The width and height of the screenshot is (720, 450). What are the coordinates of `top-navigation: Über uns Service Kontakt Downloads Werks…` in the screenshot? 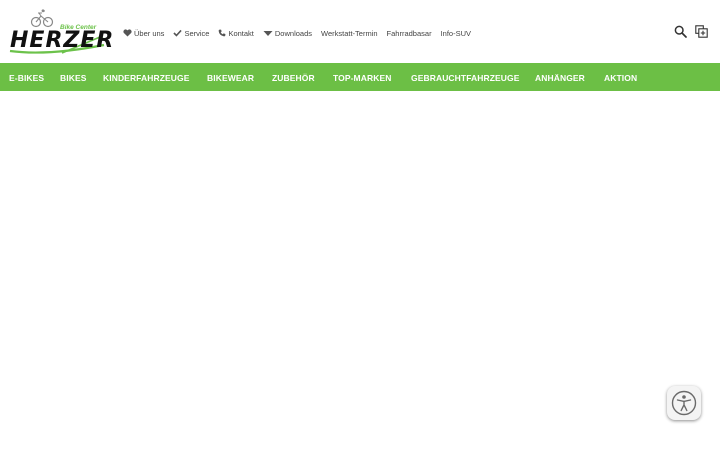 It's located at (301, 33).